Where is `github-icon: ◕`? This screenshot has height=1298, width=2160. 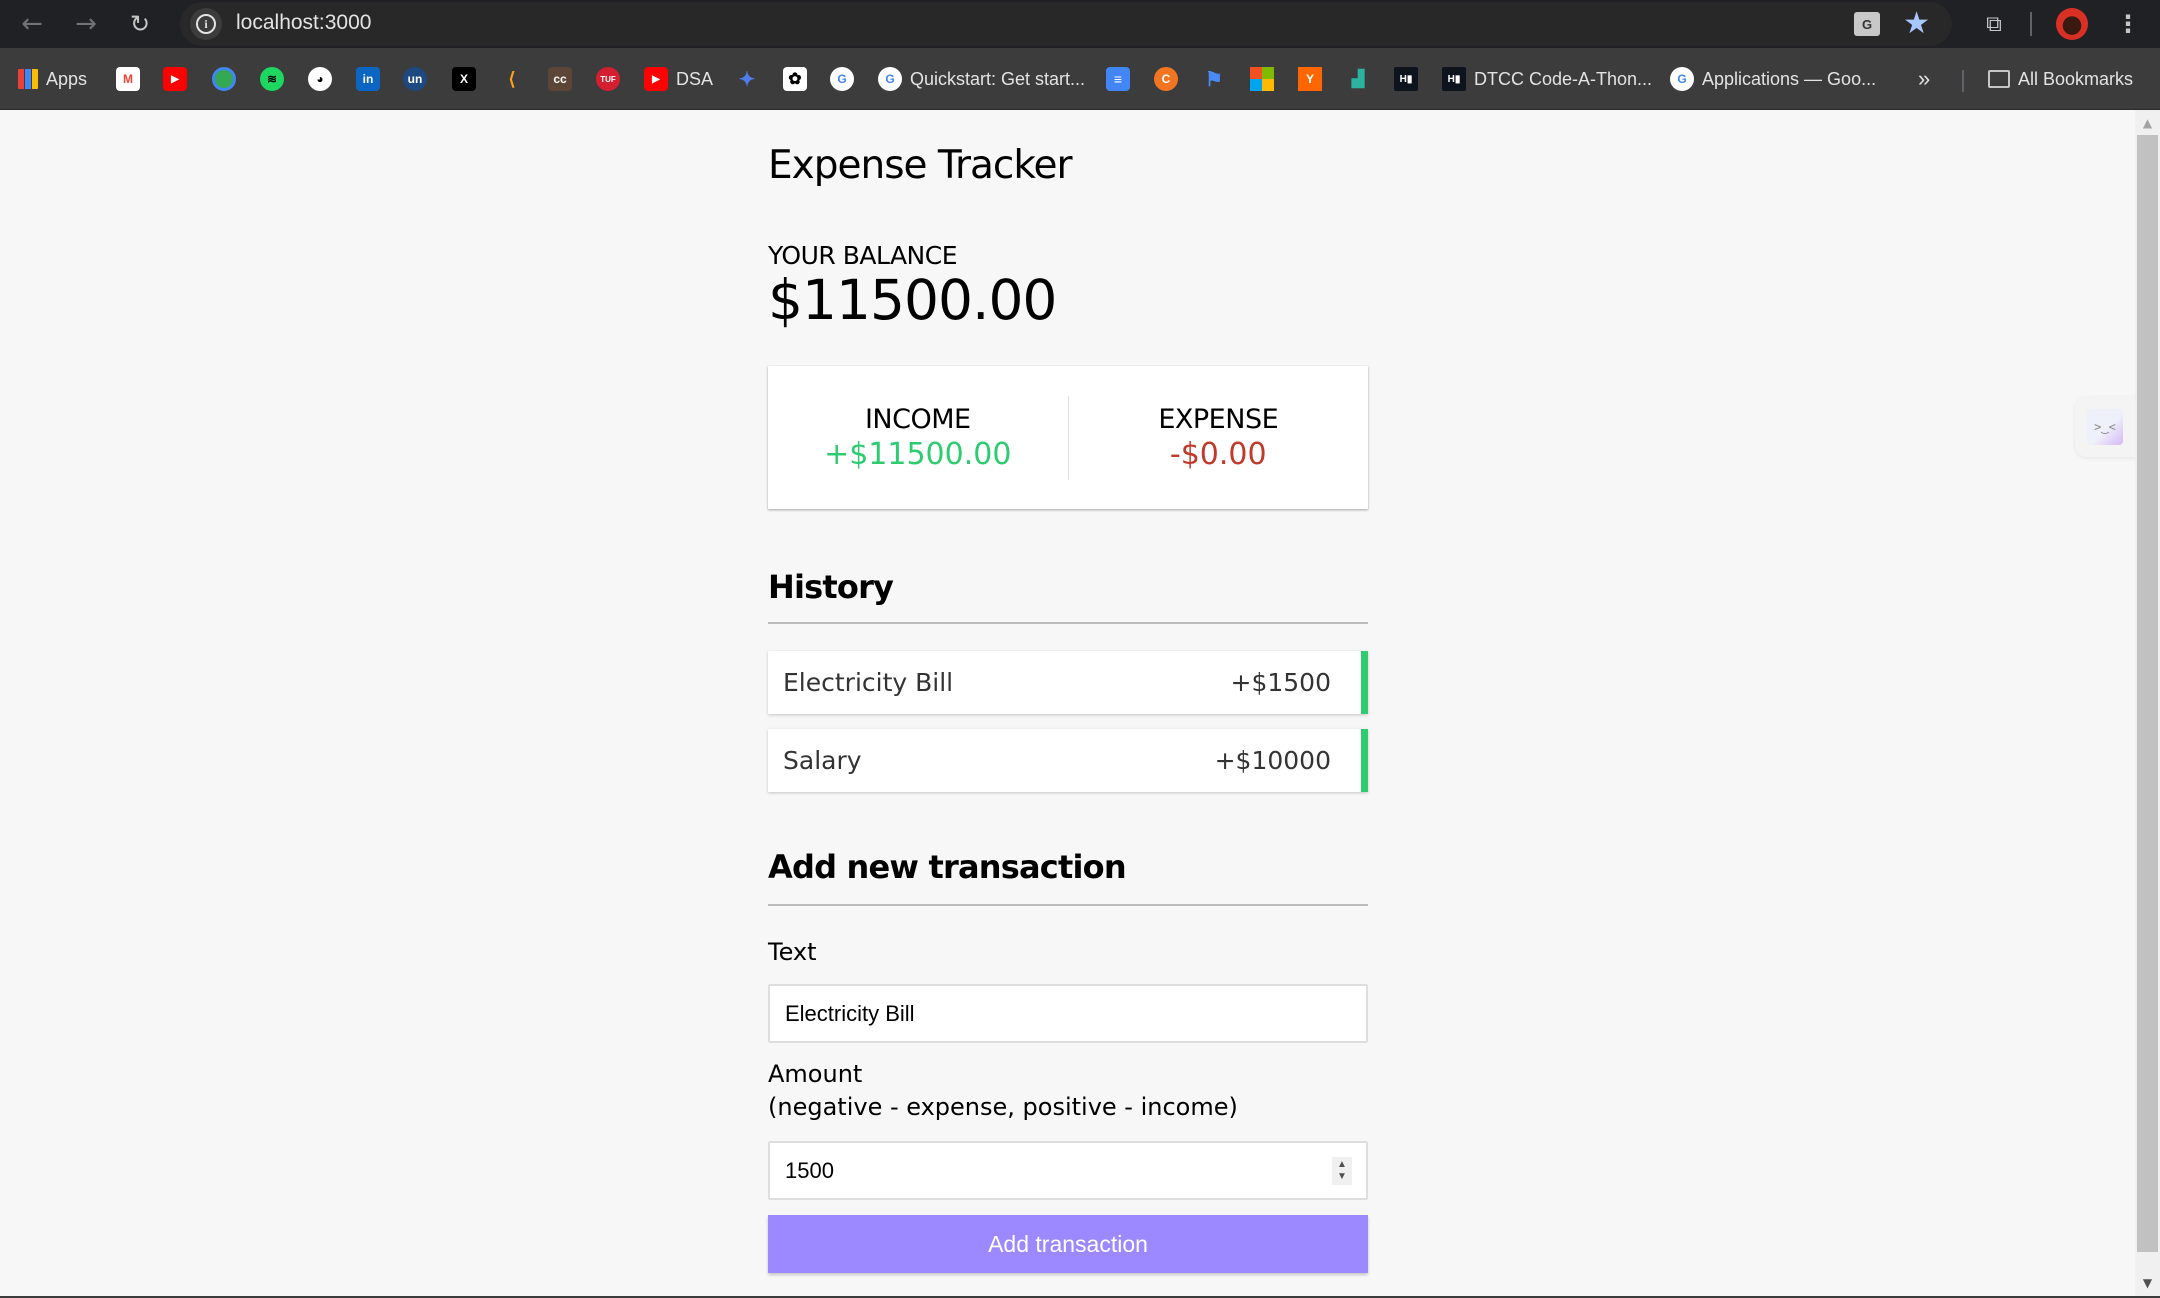
github-icon: ◕ is located at coordinates (320, 79).